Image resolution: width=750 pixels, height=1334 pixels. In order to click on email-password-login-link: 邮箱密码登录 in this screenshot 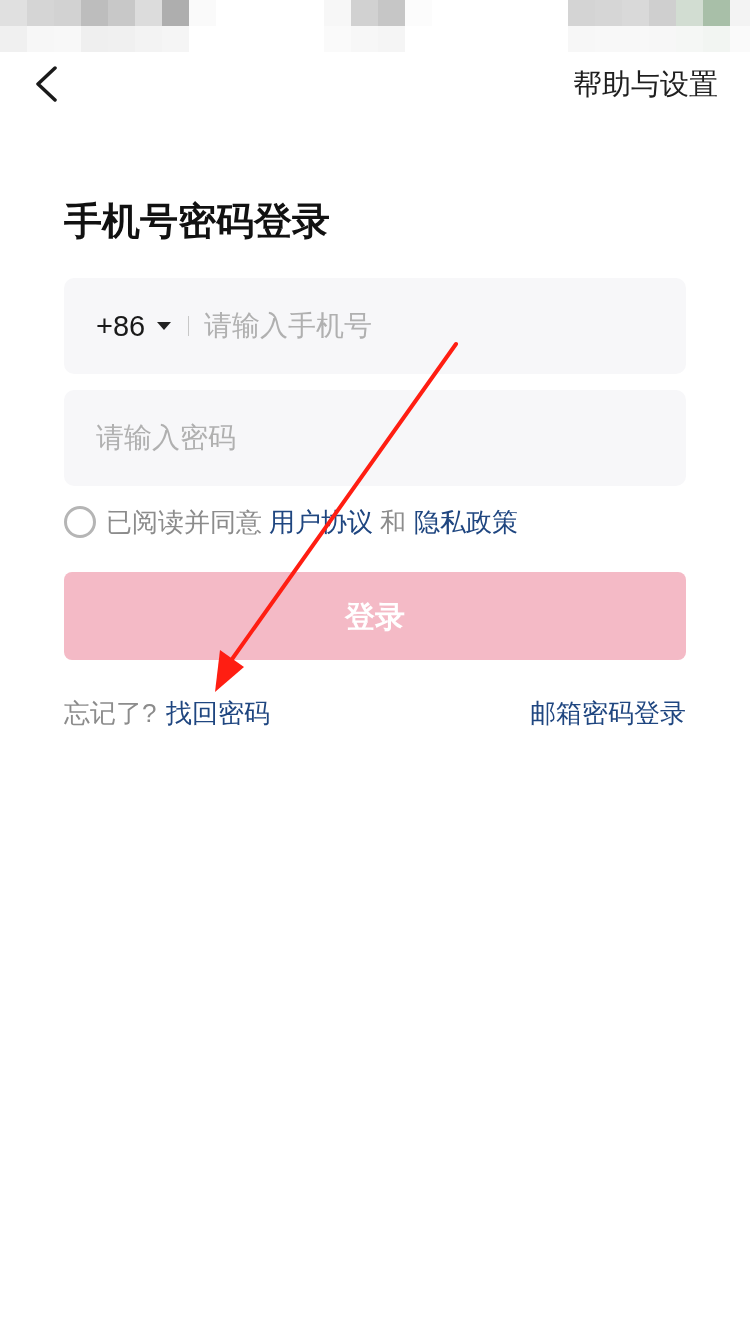, I will do `click(608, 713)`.